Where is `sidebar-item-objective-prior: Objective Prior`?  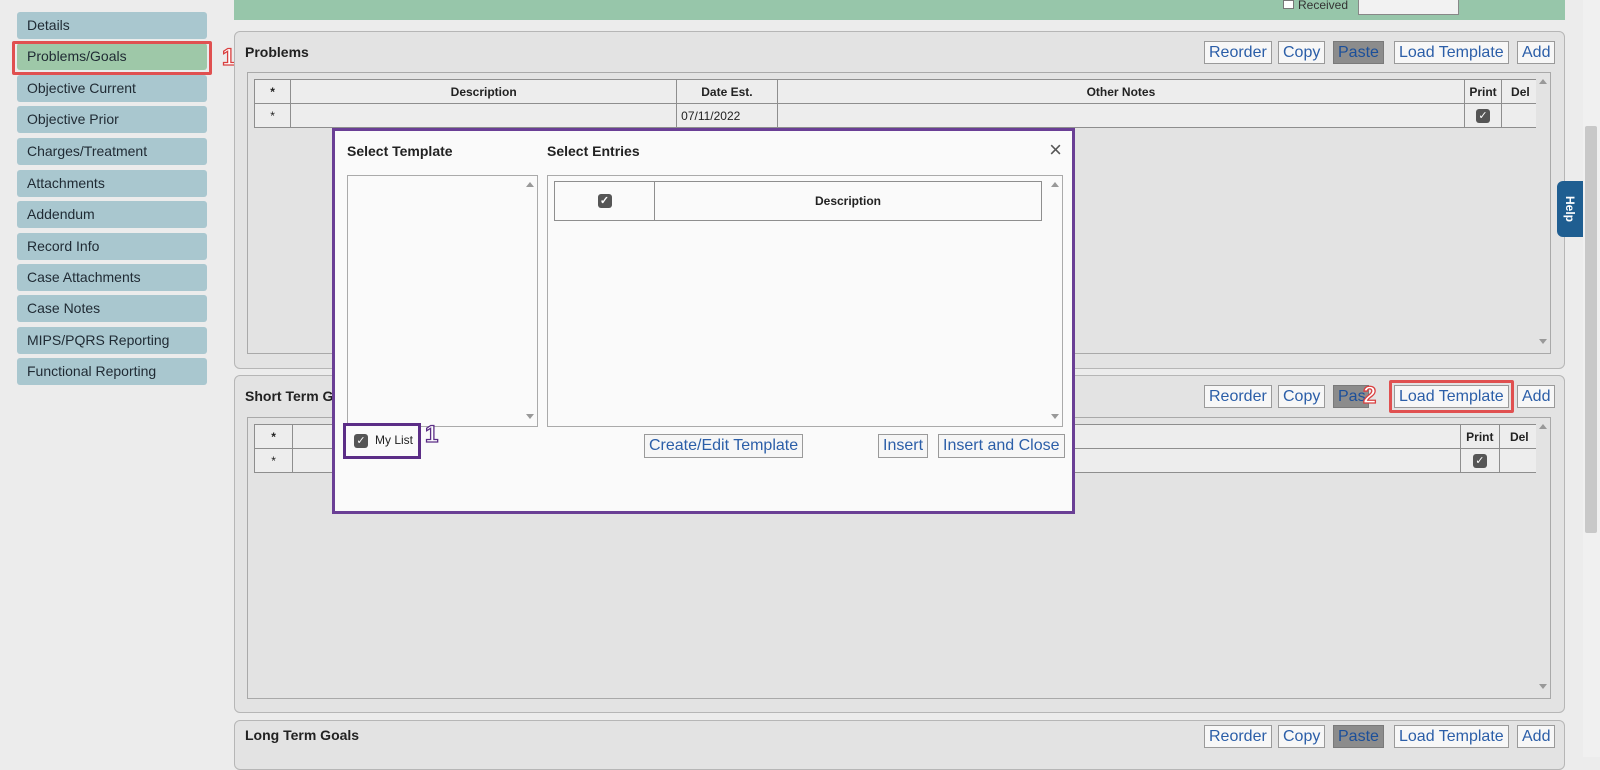
sidebar-item-objective-prior: Objective Prior is located at coordinates (112, 119).